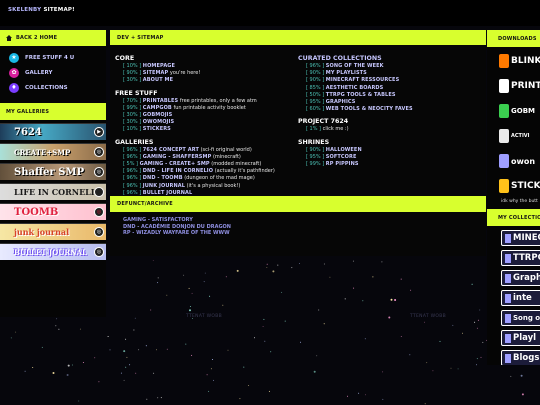  I want to click on nav-item-free-stuff: ★ FREE STUFF 4 U, so click(53, 57).